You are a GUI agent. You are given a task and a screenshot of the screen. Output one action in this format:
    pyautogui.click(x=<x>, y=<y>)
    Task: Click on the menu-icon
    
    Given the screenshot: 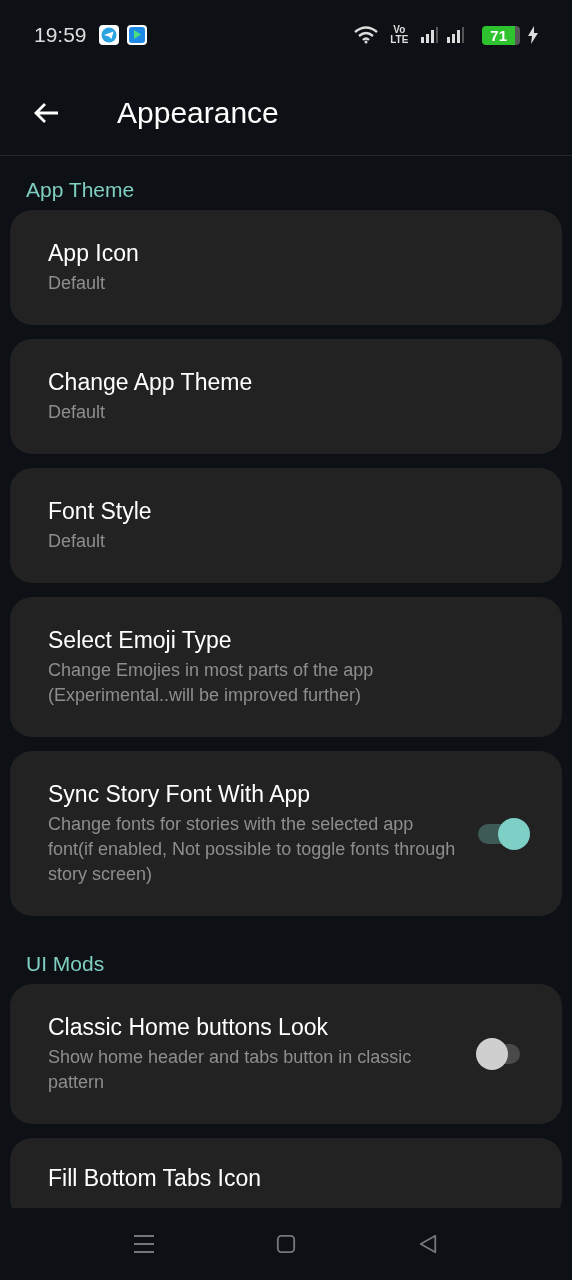 What is the action you would take?
    pyautogui.click(x=144, y=1244)
    